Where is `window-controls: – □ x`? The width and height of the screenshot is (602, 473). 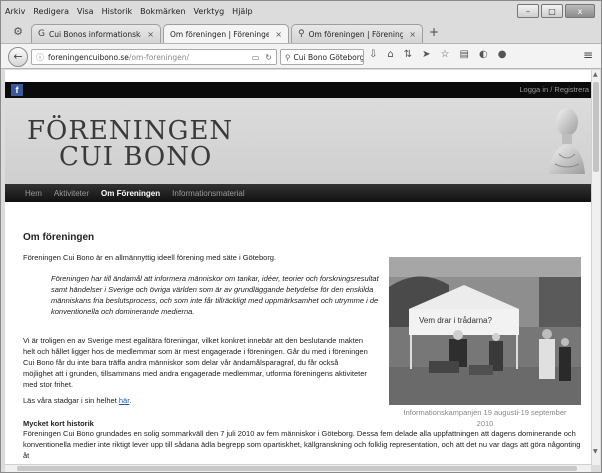 window-controls: – □ x is located at coordinates (556, 11).